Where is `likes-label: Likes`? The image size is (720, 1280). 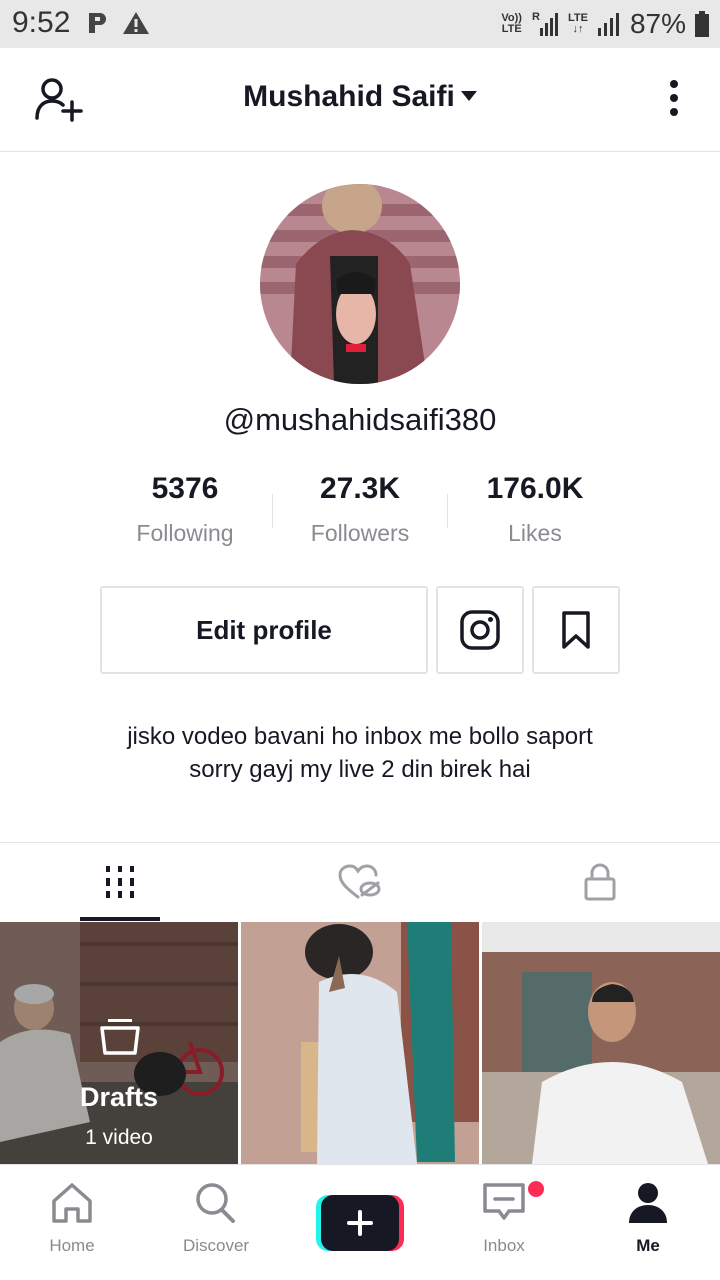
likes-label: Likes is located at coordinates (535, 533).